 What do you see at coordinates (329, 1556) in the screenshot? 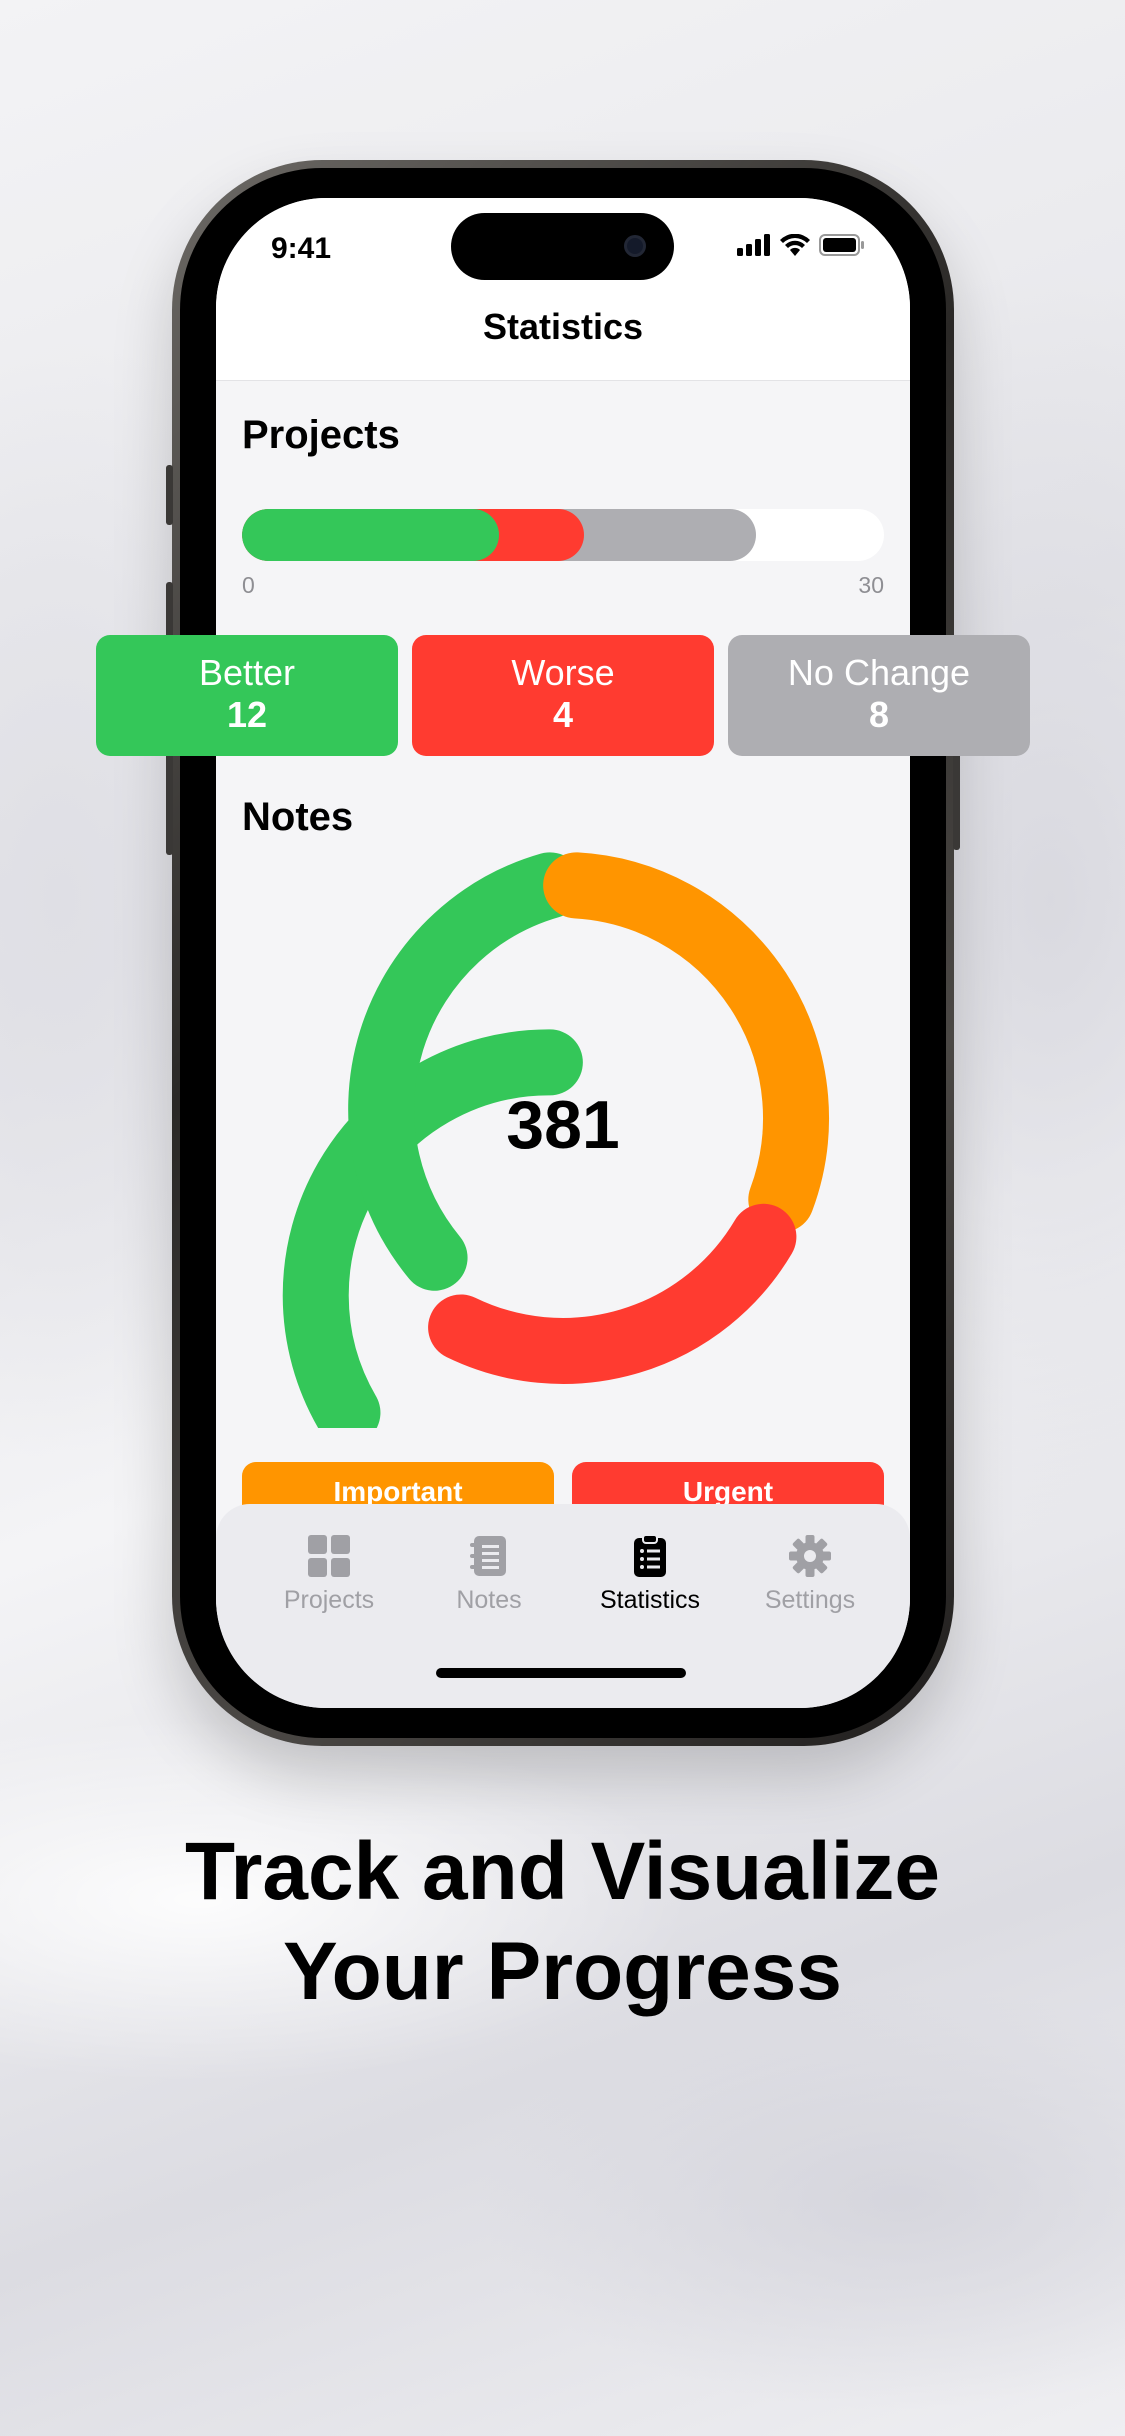
I see `grid-icon` at bounding box center [329, 1556].